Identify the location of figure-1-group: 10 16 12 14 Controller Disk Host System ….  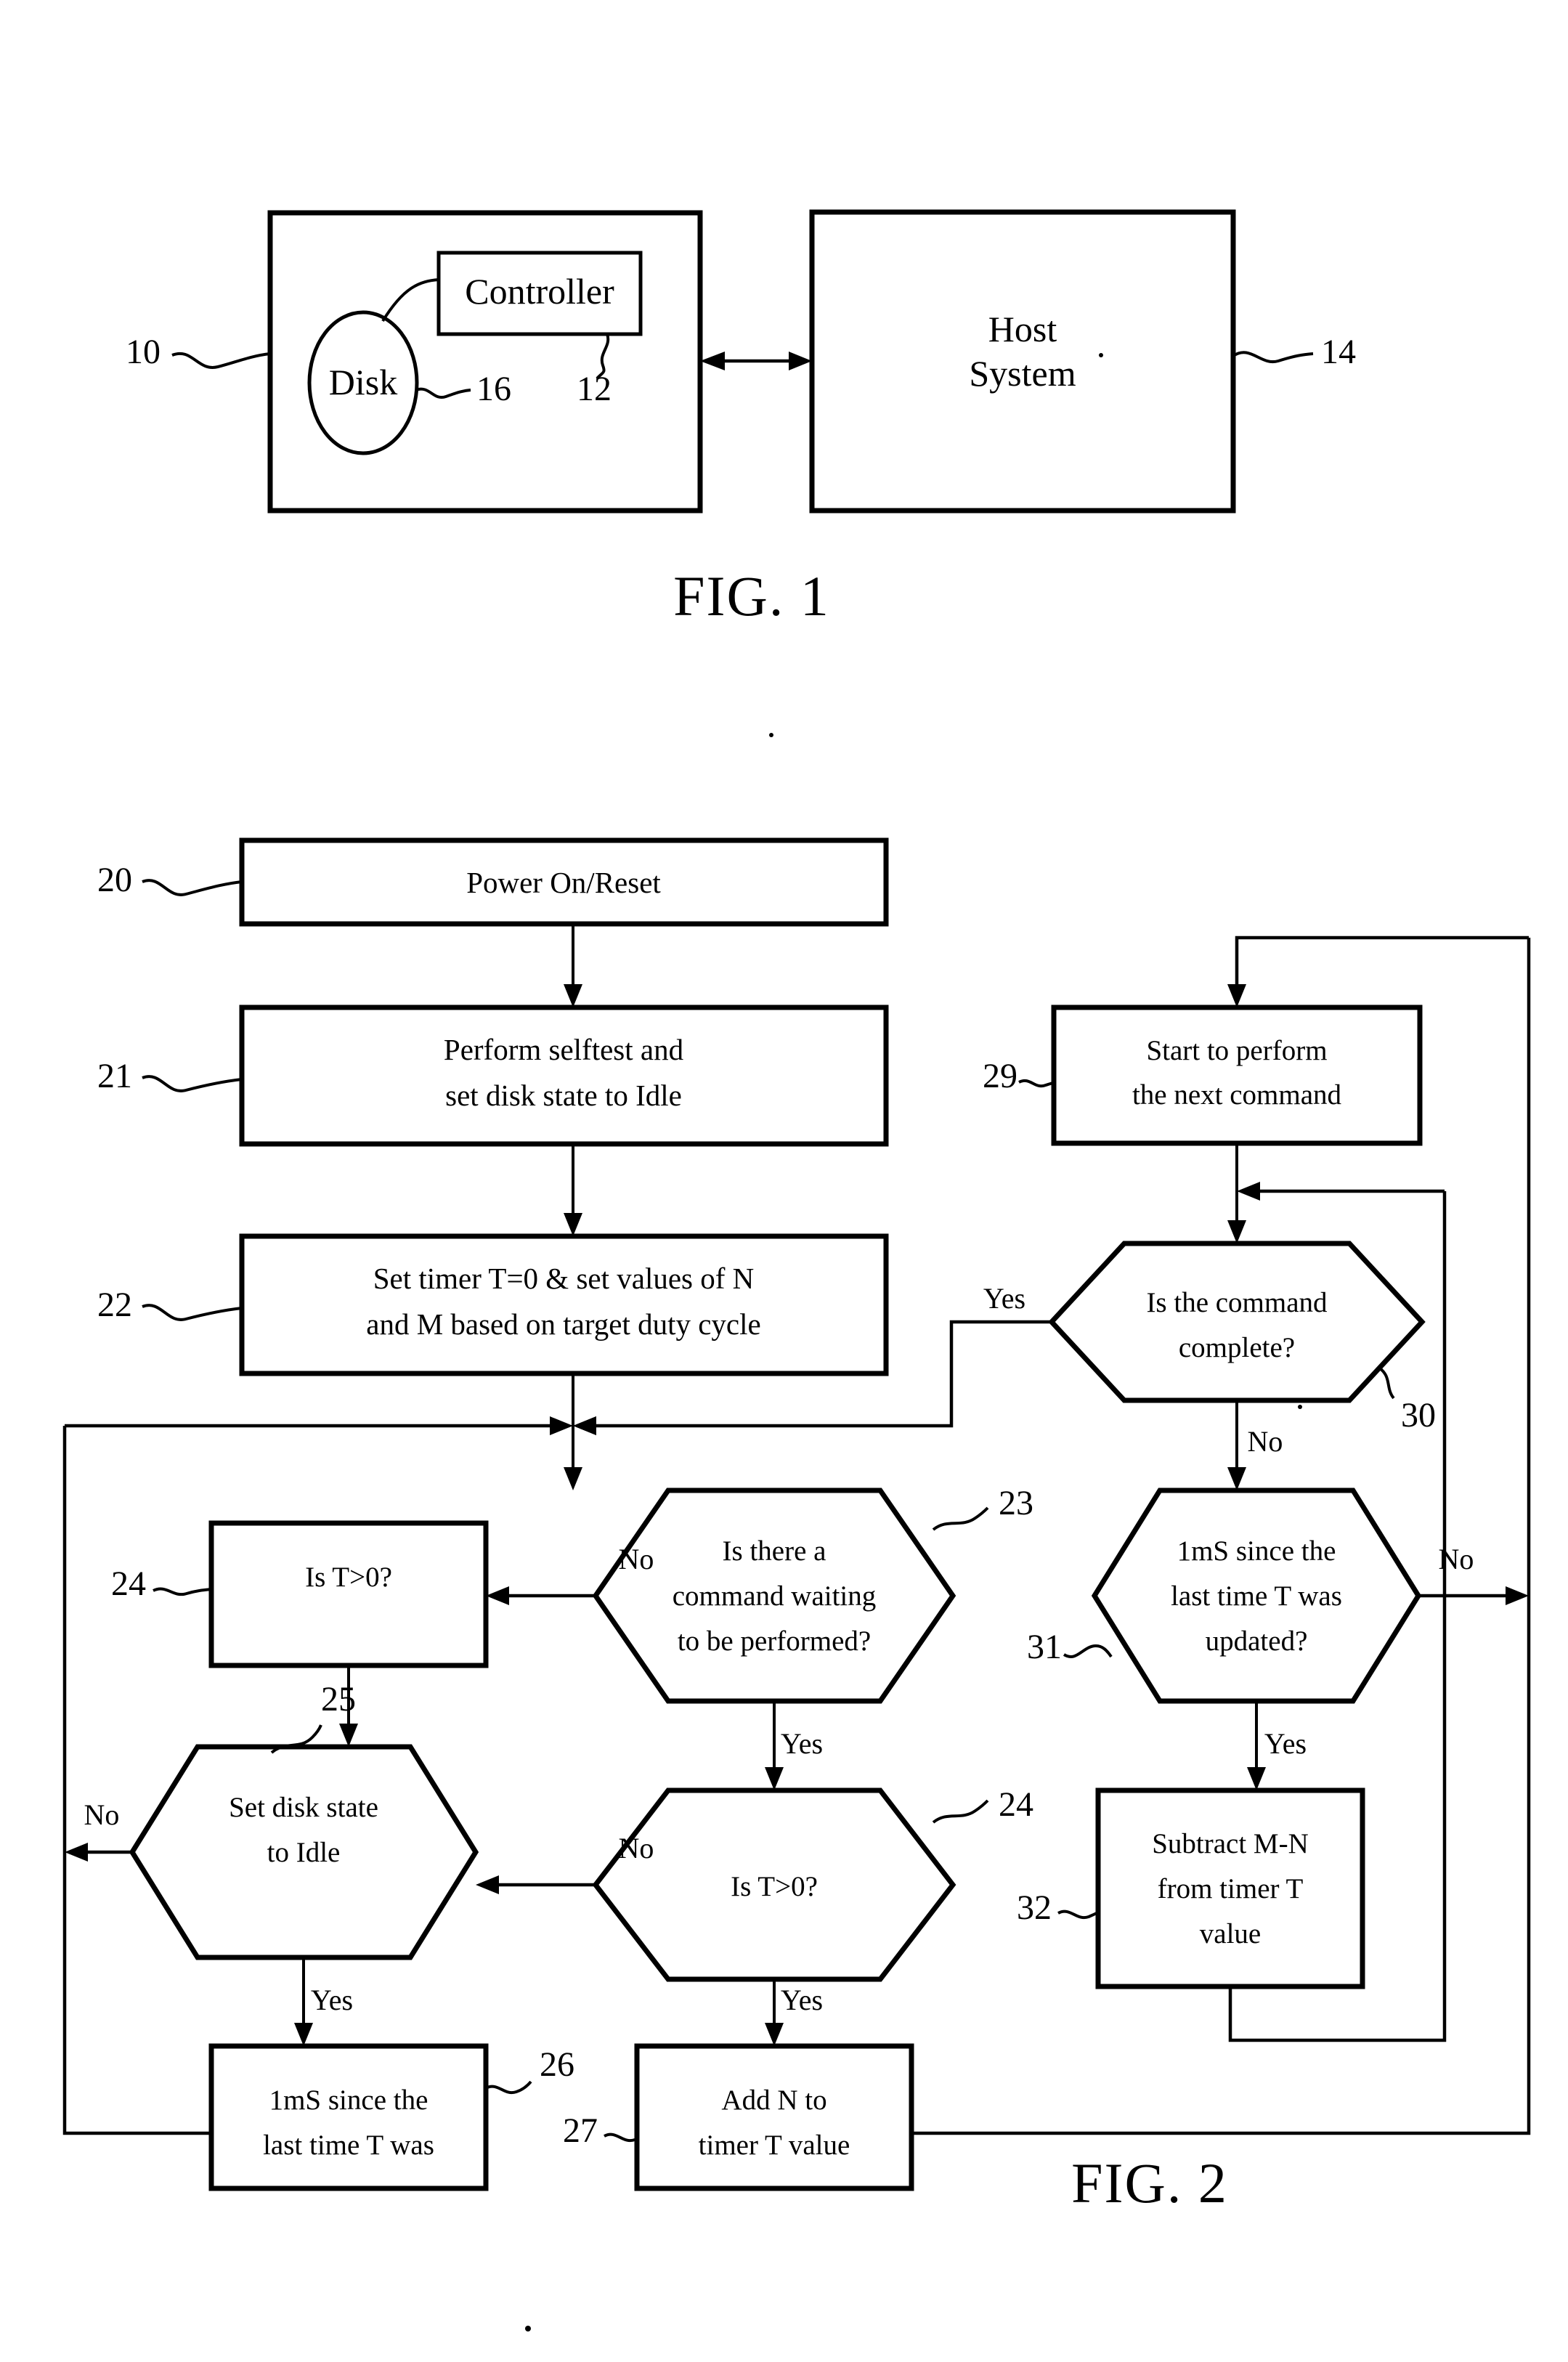
(741, 418).